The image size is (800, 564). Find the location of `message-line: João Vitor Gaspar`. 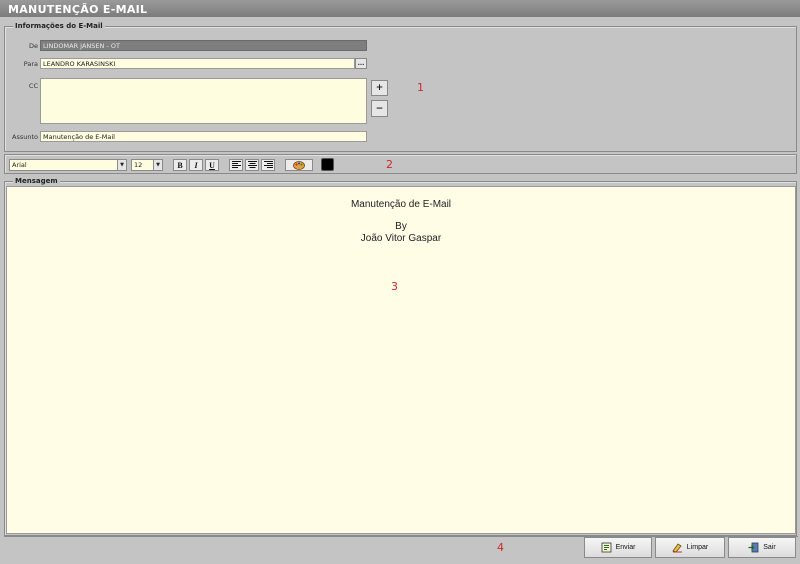

message-line: João Vitor Gaspar is located at coordinates (401, 238).